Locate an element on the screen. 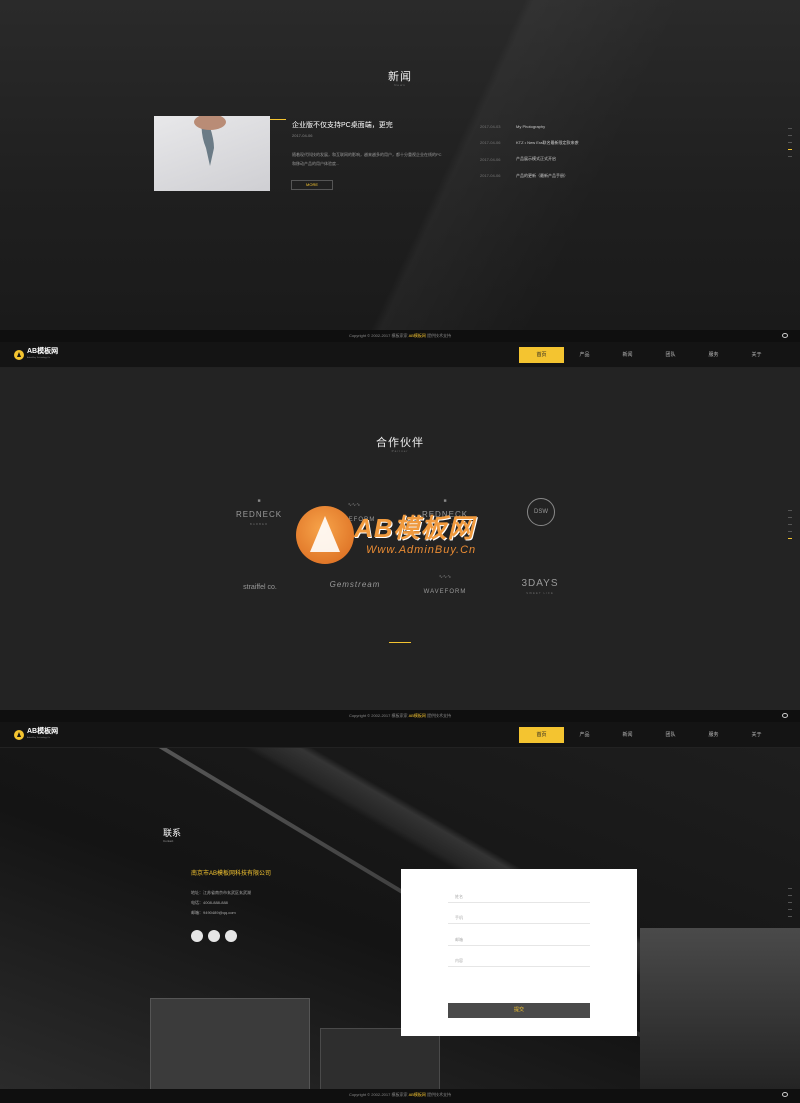 The image size is (800, 1103). qq-icon is located at coordinates (214, 936).